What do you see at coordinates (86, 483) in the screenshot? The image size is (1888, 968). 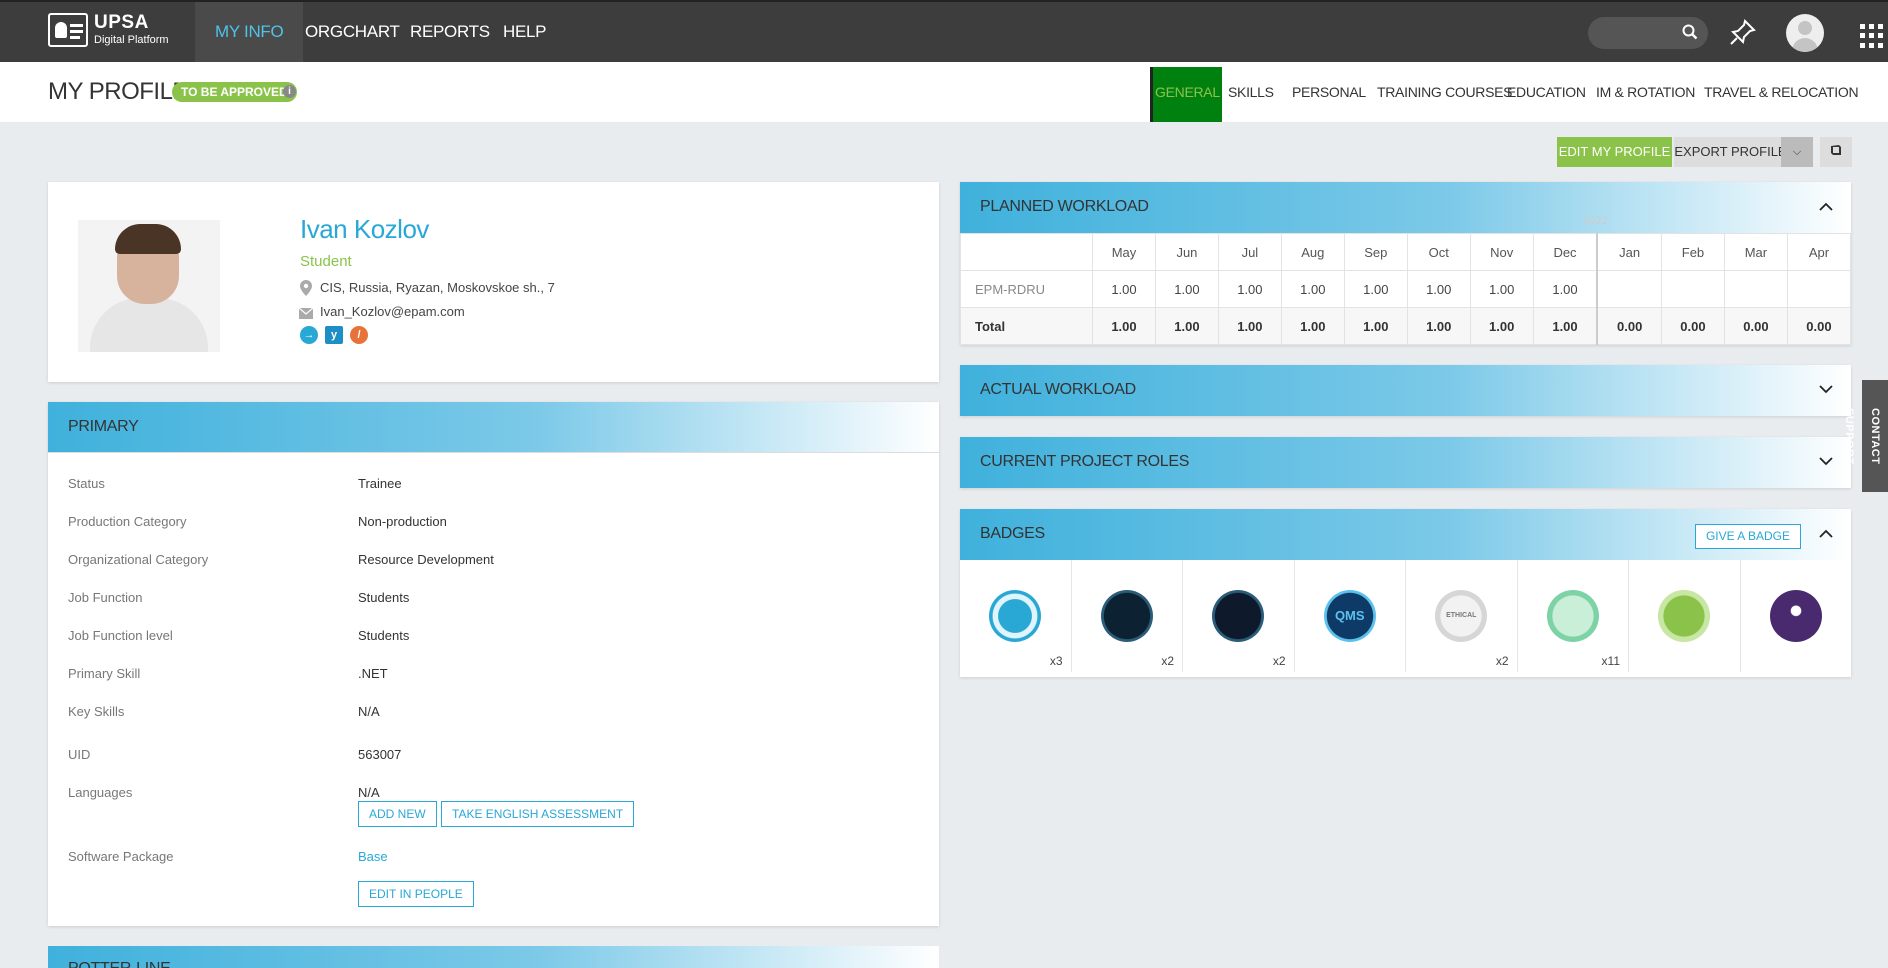 I see `status-label: Status` at bounding box center [86, 483].